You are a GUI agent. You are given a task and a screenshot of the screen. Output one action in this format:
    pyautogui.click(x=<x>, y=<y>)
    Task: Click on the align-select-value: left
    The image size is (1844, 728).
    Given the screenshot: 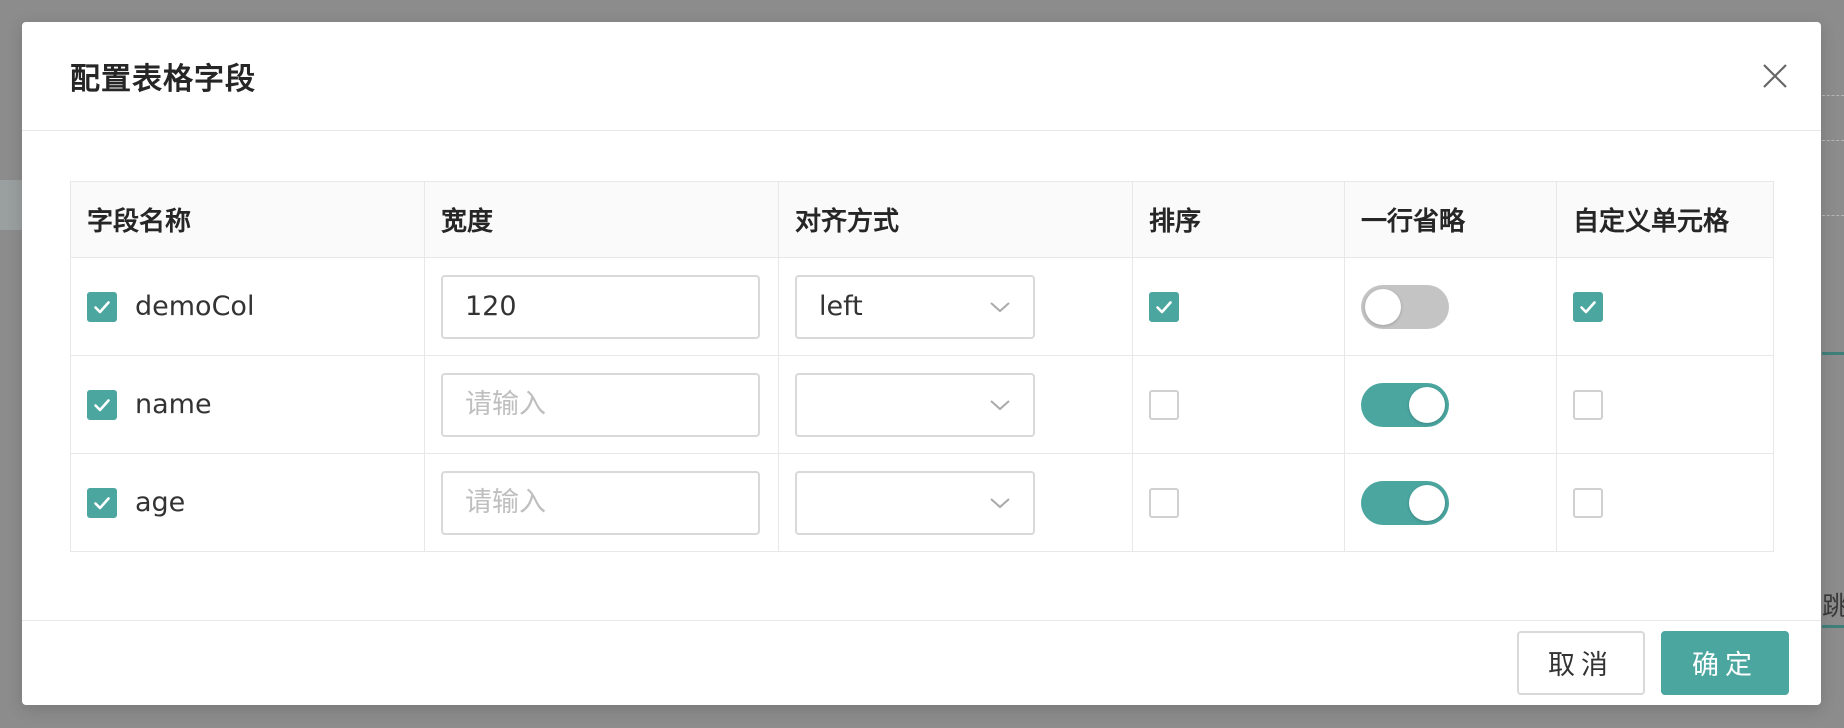 What is the action you would take?
    pyautogui.click(x=841, y=306)
    